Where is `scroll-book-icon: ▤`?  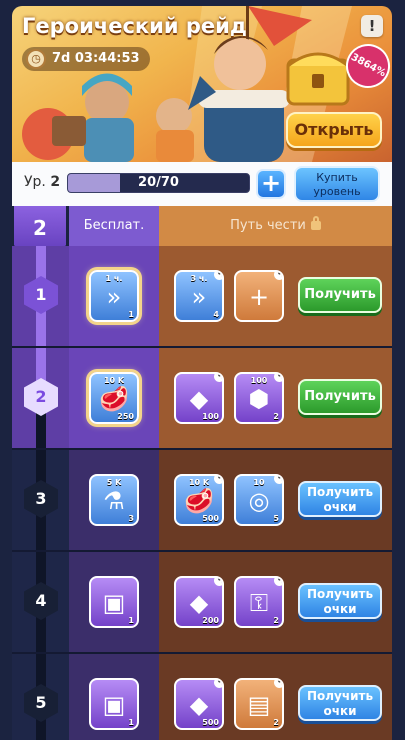 scroll-book-icon: ▤ is located at coordinates (259, 705).